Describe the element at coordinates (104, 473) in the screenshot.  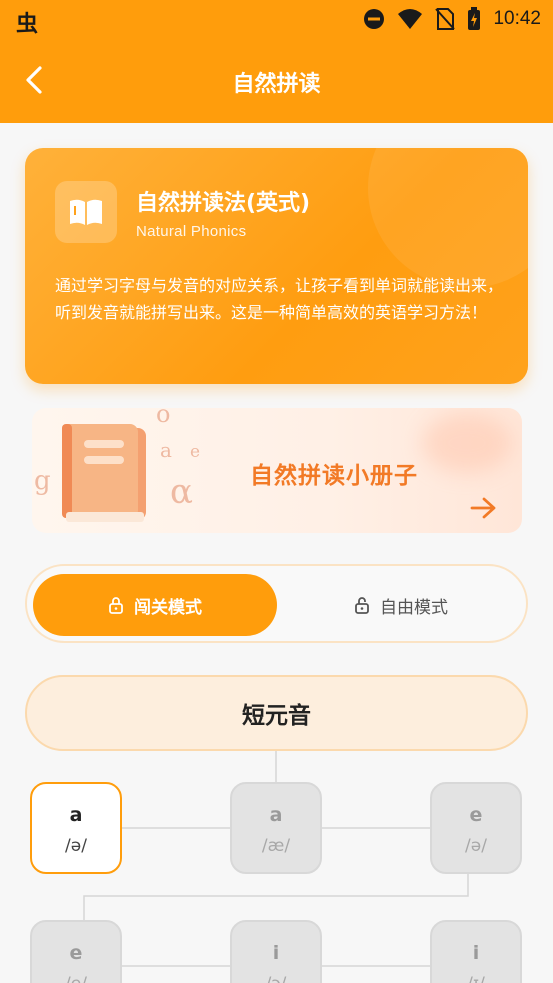
I see `booklet-illustration-icon` at that location.